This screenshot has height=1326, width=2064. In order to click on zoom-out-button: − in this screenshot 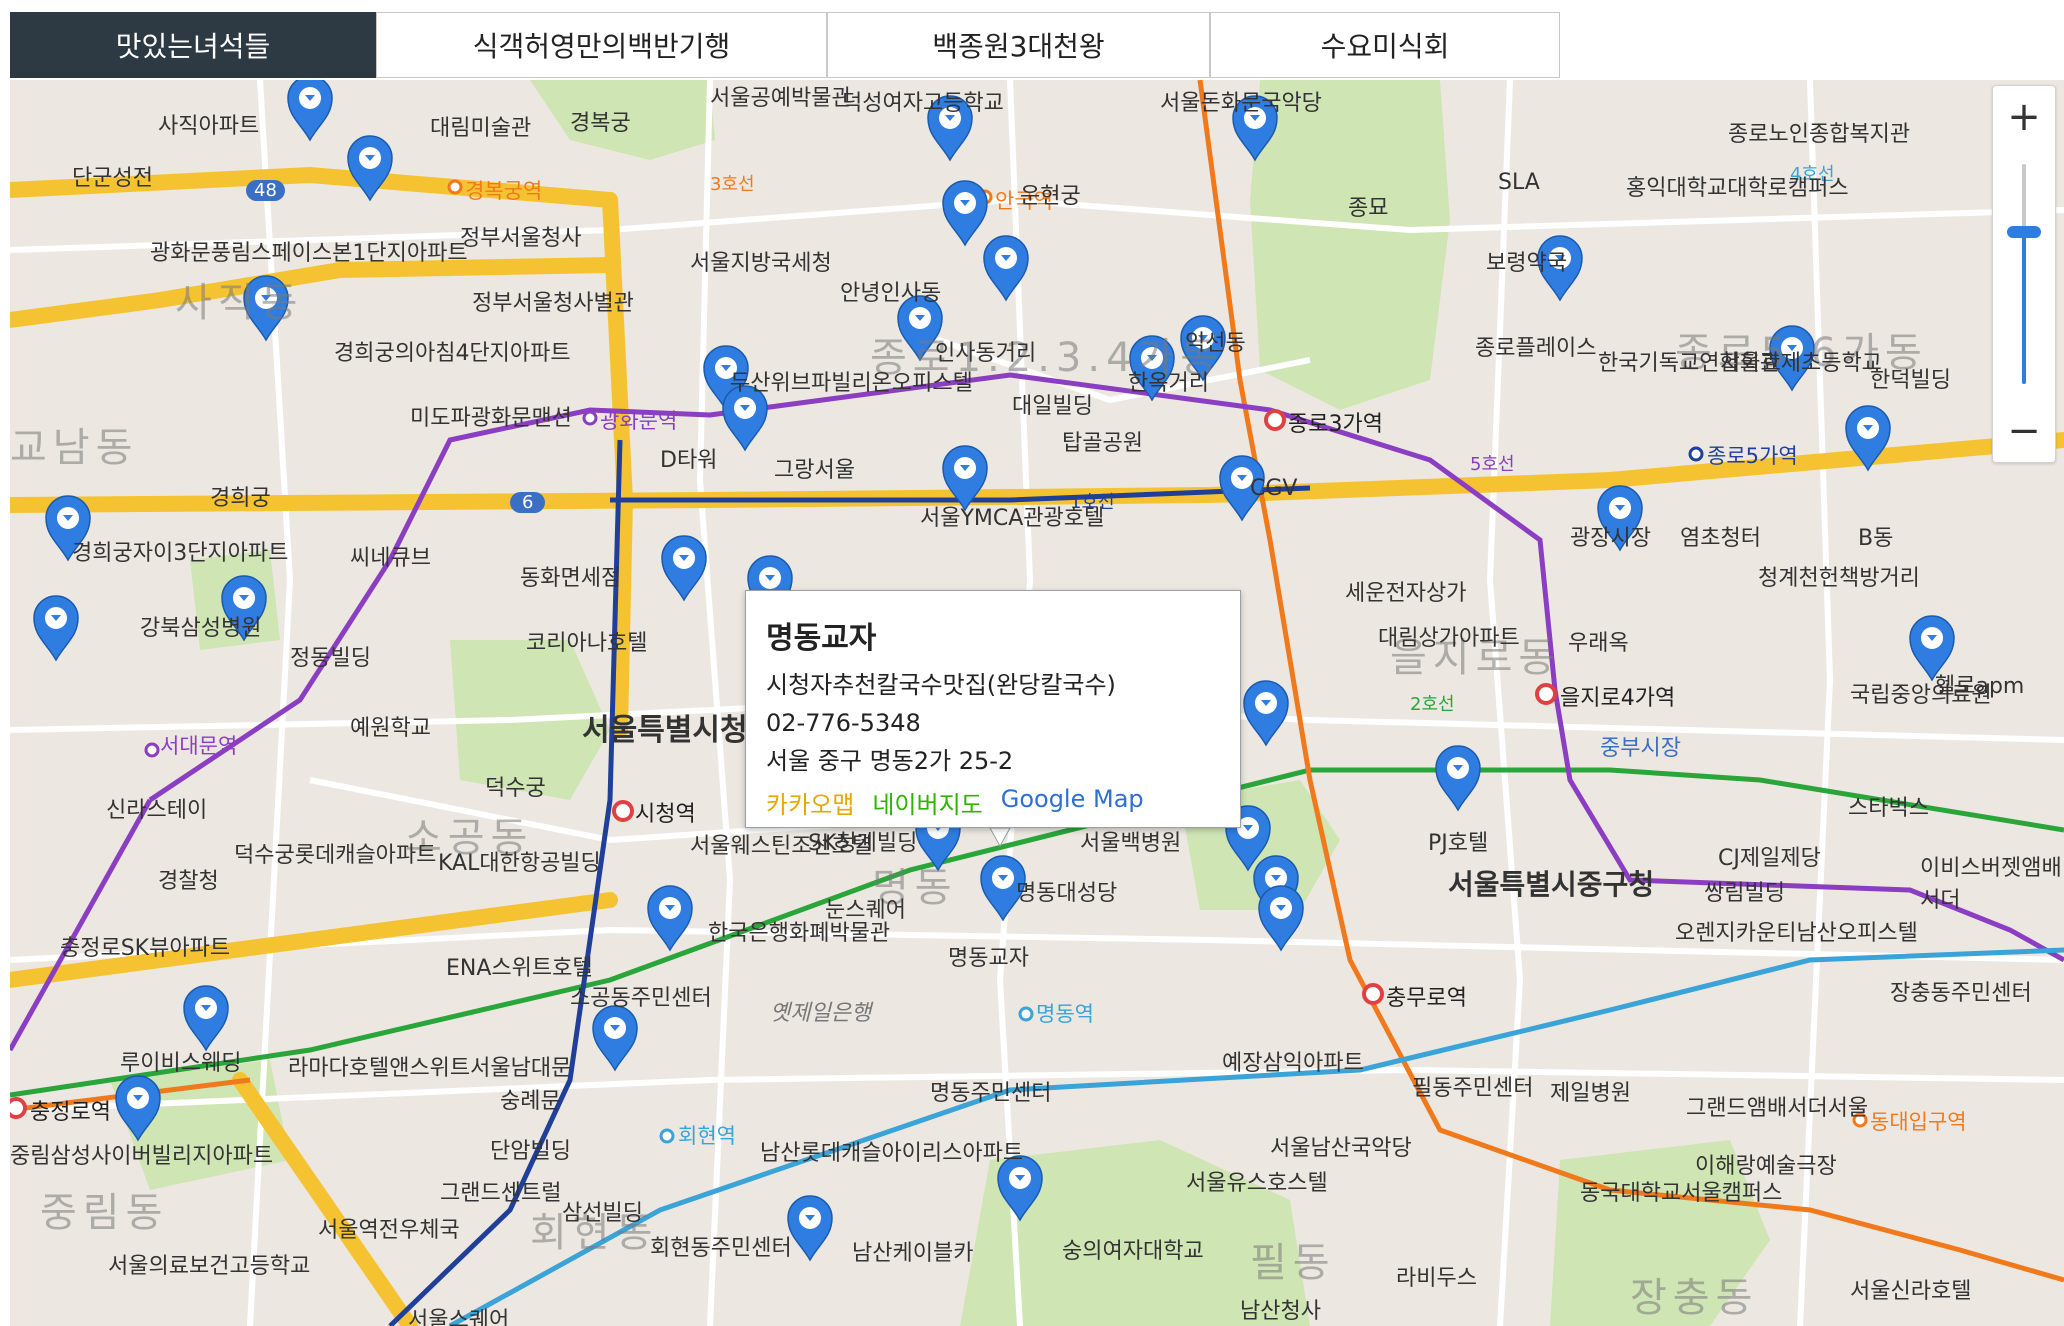, I will do `click(2024, 431)`.